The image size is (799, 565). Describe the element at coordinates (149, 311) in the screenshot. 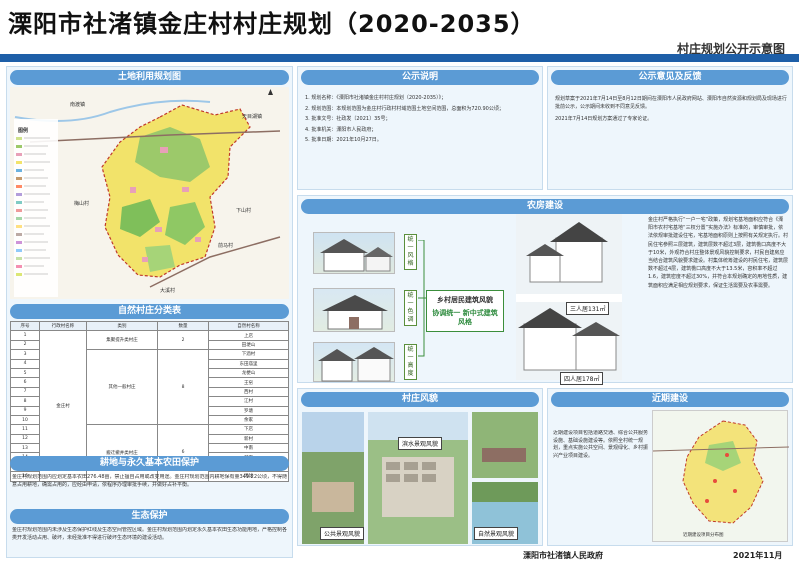

I see `classification-heading: 自然村庄分类表` at that location.